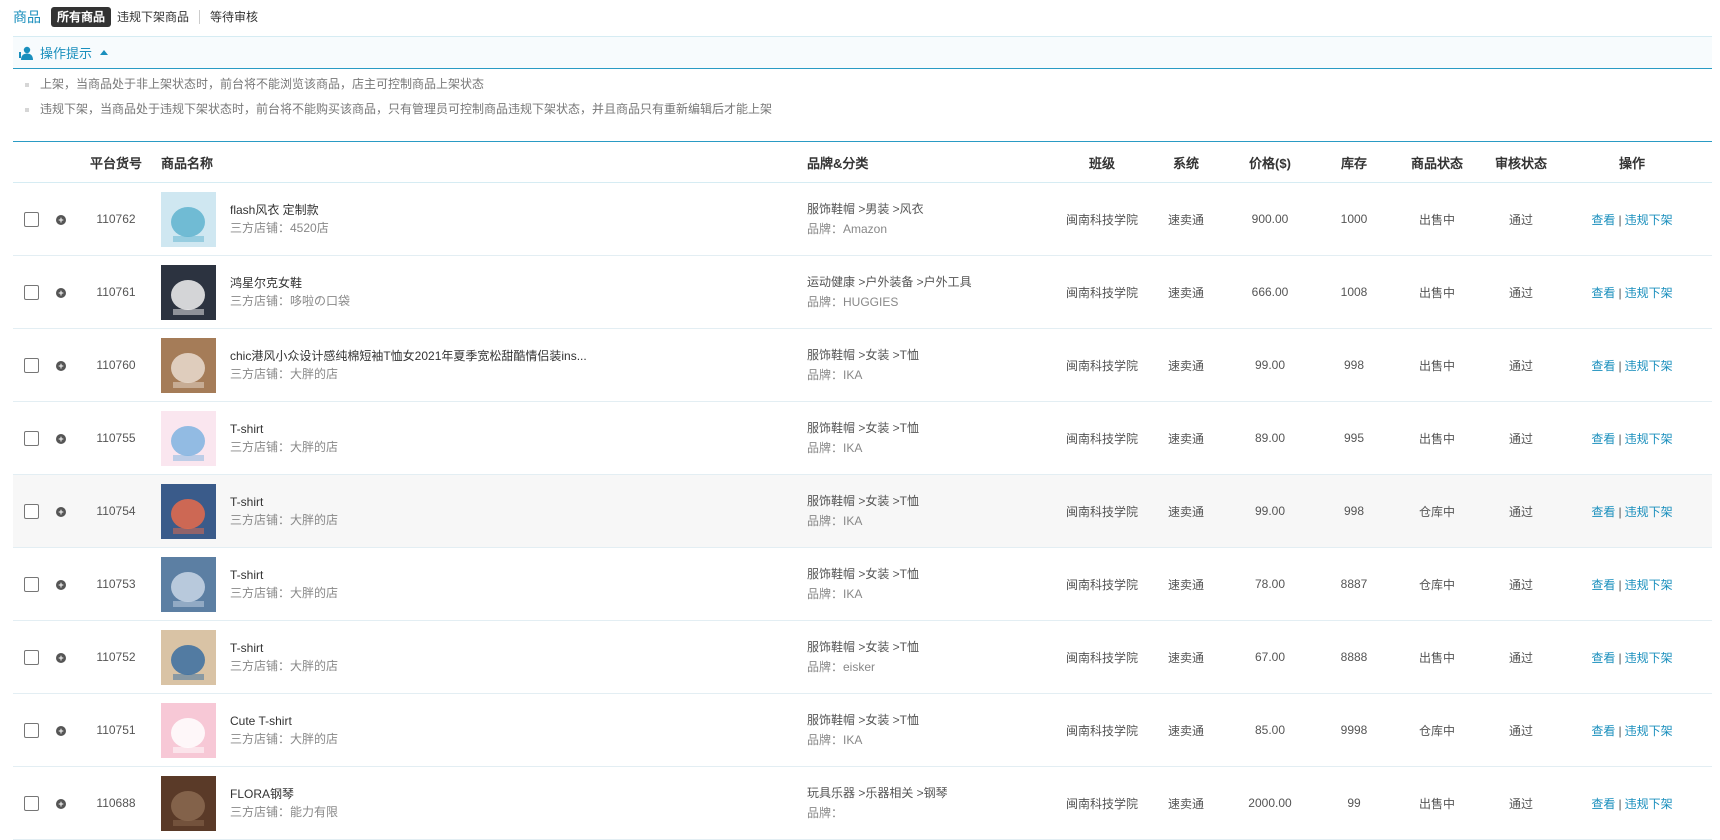 The width and height of the screenshot is (1720, 840). Describe the element at coordinates (865, 209) in the screenshot. I see `category-path: 服饰鞋帽 >男装 >风衣` at that location.